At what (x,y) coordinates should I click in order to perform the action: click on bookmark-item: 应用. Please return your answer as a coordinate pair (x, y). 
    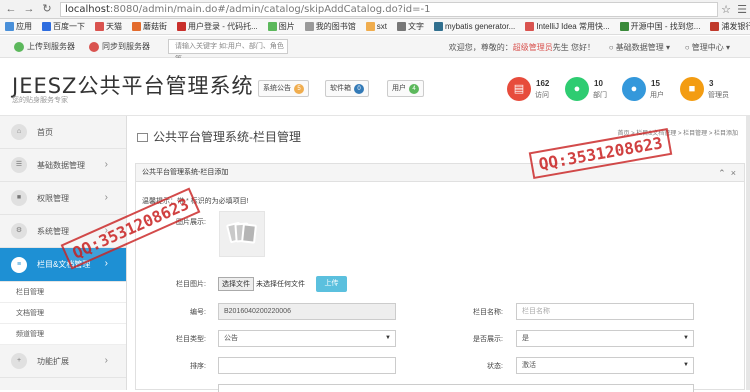
    Looking at the image, I should click on (18, 26).